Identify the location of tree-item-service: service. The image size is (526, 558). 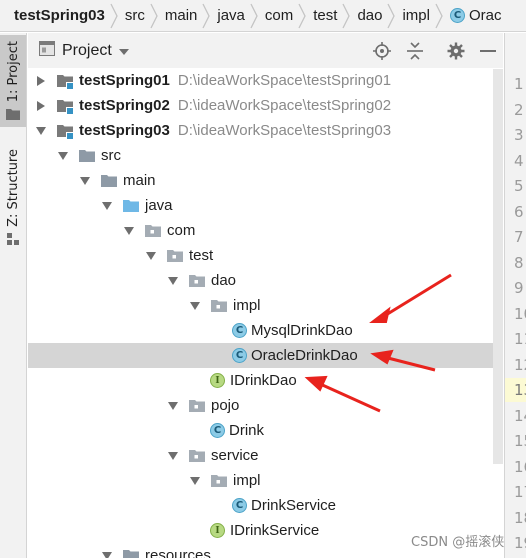
(265, 455).